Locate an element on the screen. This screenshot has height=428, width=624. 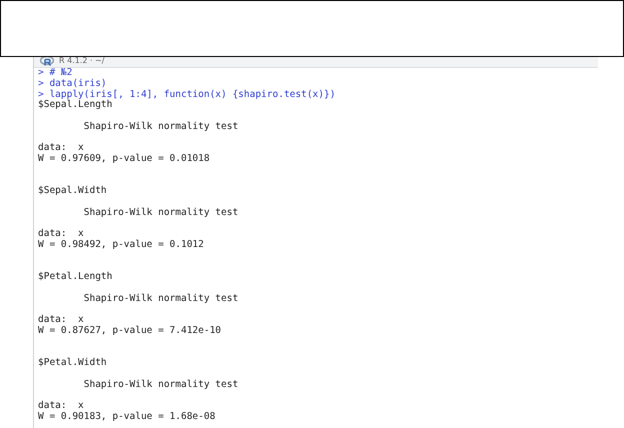
r-logo-icon is located at coordinates (47, 61).